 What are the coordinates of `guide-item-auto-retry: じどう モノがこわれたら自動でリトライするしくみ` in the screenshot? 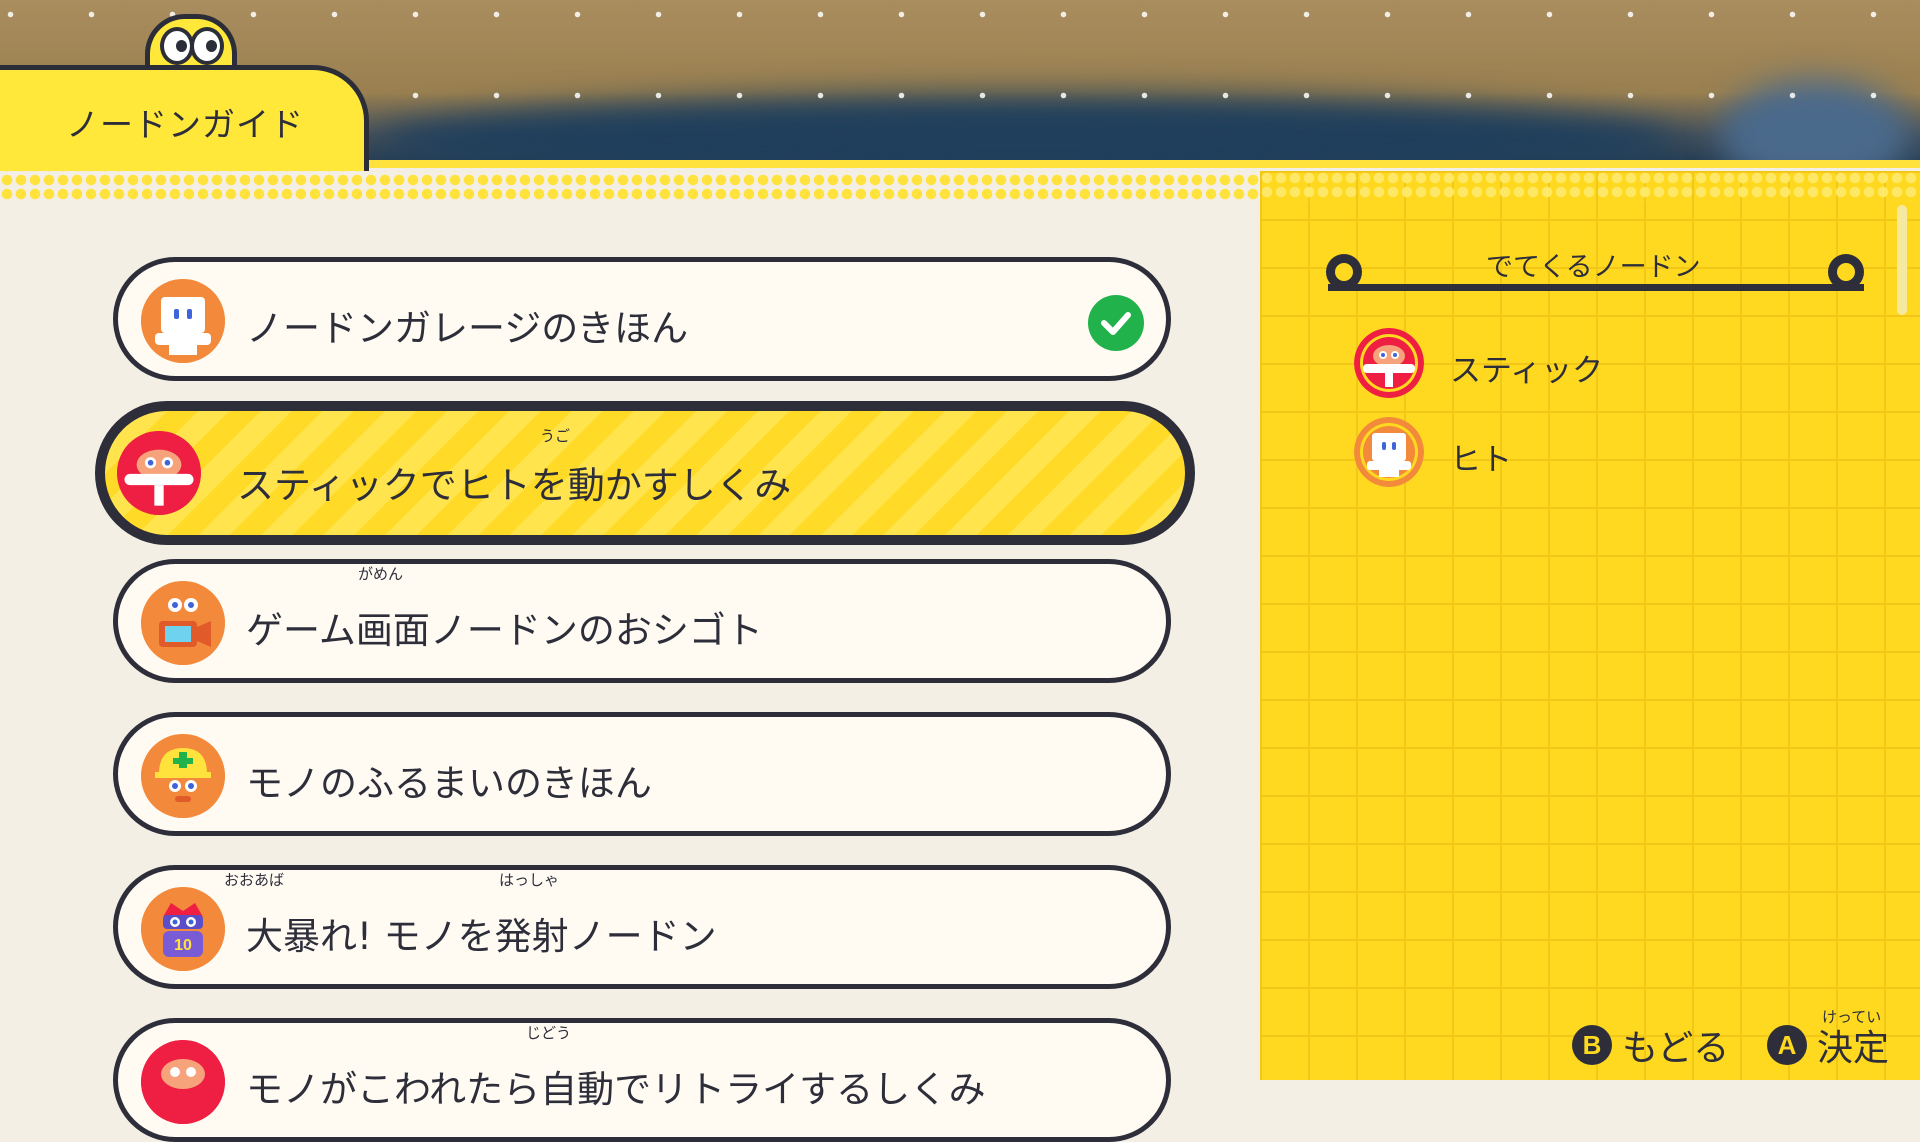 It's located at (642, 1080).